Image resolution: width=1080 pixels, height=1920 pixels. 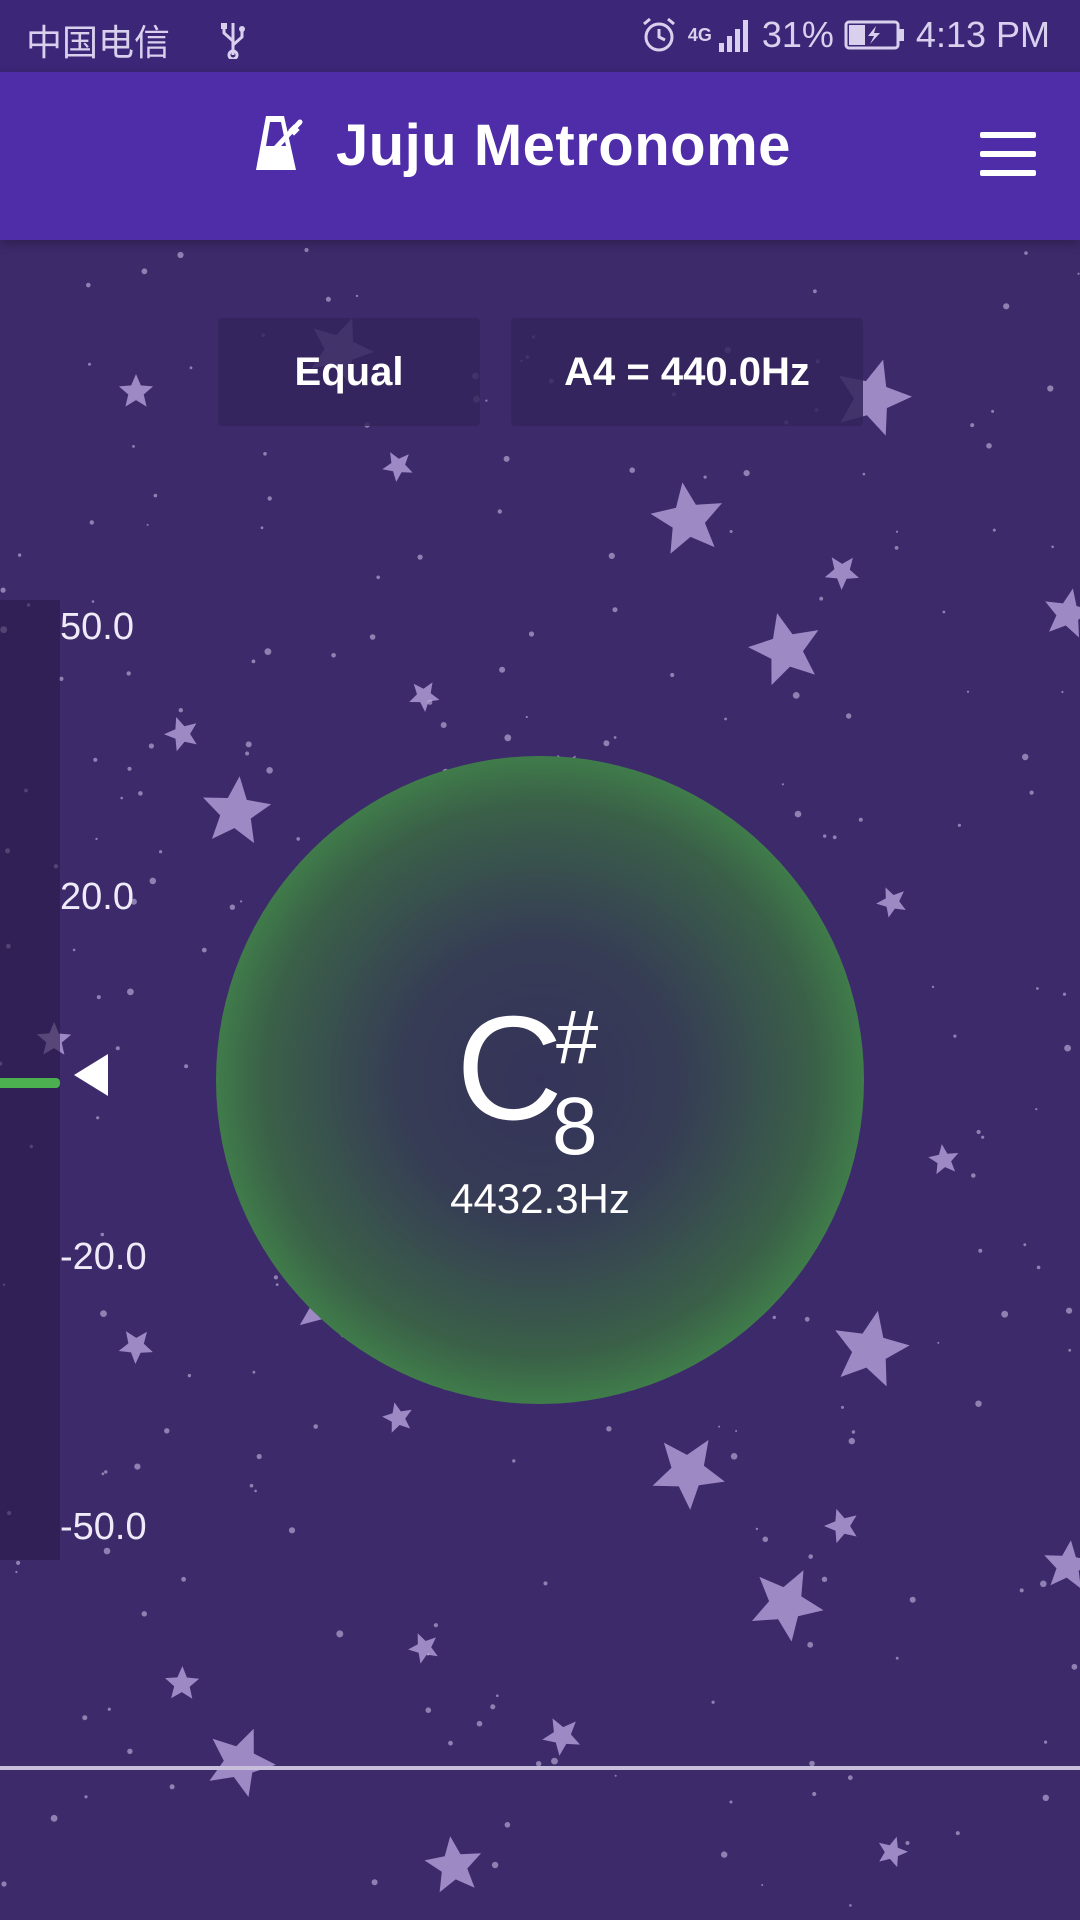 I want to click on scale-label-20: 20.0, so click(x=97, y=897).